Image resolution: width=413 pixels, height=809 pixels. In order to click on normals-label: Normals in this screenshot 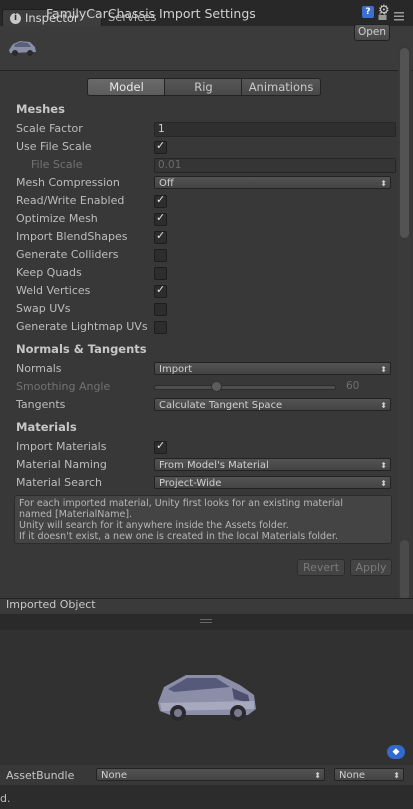, I will do `click(39, 368)`.